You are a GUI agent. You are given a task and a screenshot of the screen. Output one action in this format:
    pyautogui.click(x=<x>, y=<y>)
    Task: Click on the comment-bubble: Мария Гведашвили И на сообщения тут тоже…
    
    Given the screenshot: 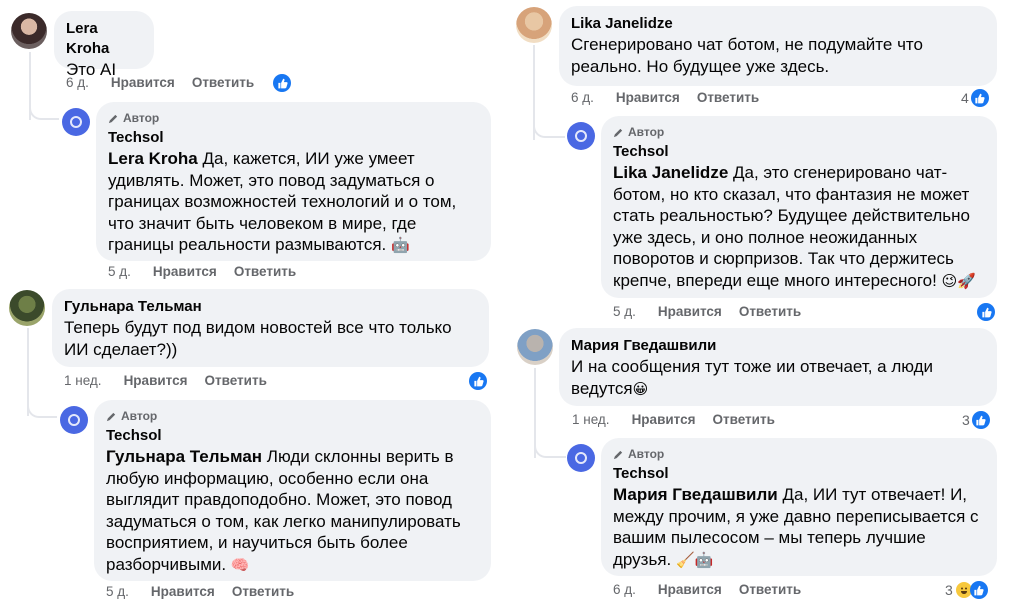 What is the action you would take?
    pyautogui.click(x=778, y=367)
    